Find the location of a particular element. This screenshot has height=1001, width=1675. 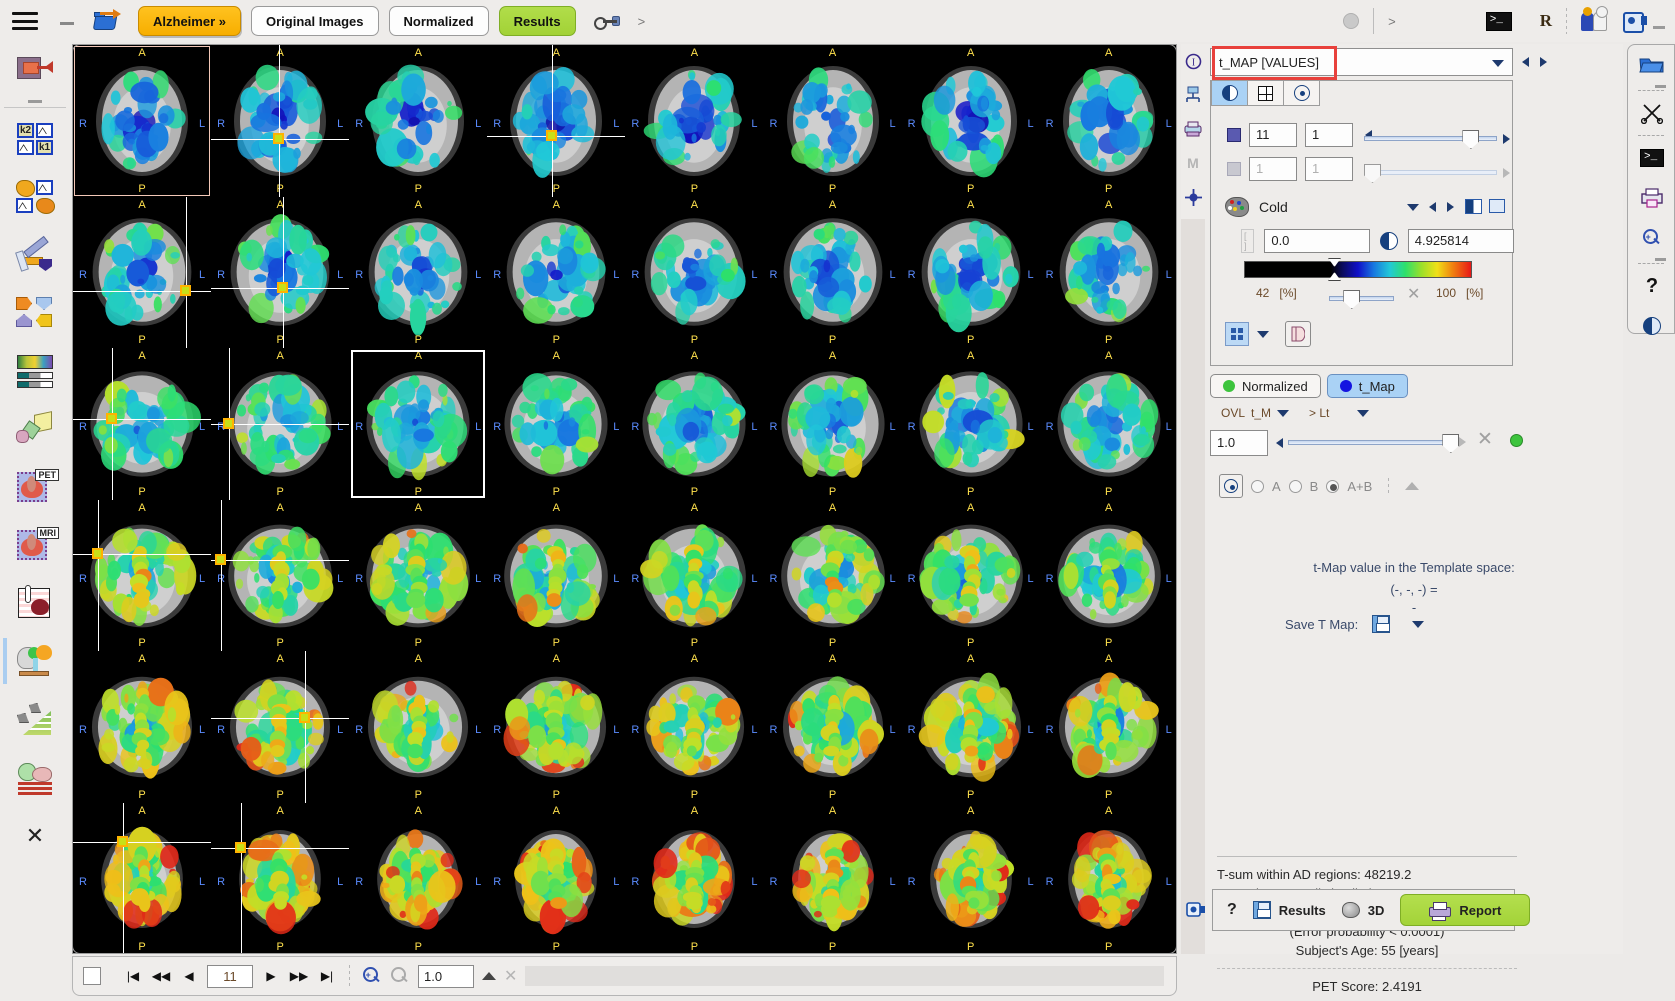

reset-percent-icon: ✕ is located at coordinates (1413, 294).